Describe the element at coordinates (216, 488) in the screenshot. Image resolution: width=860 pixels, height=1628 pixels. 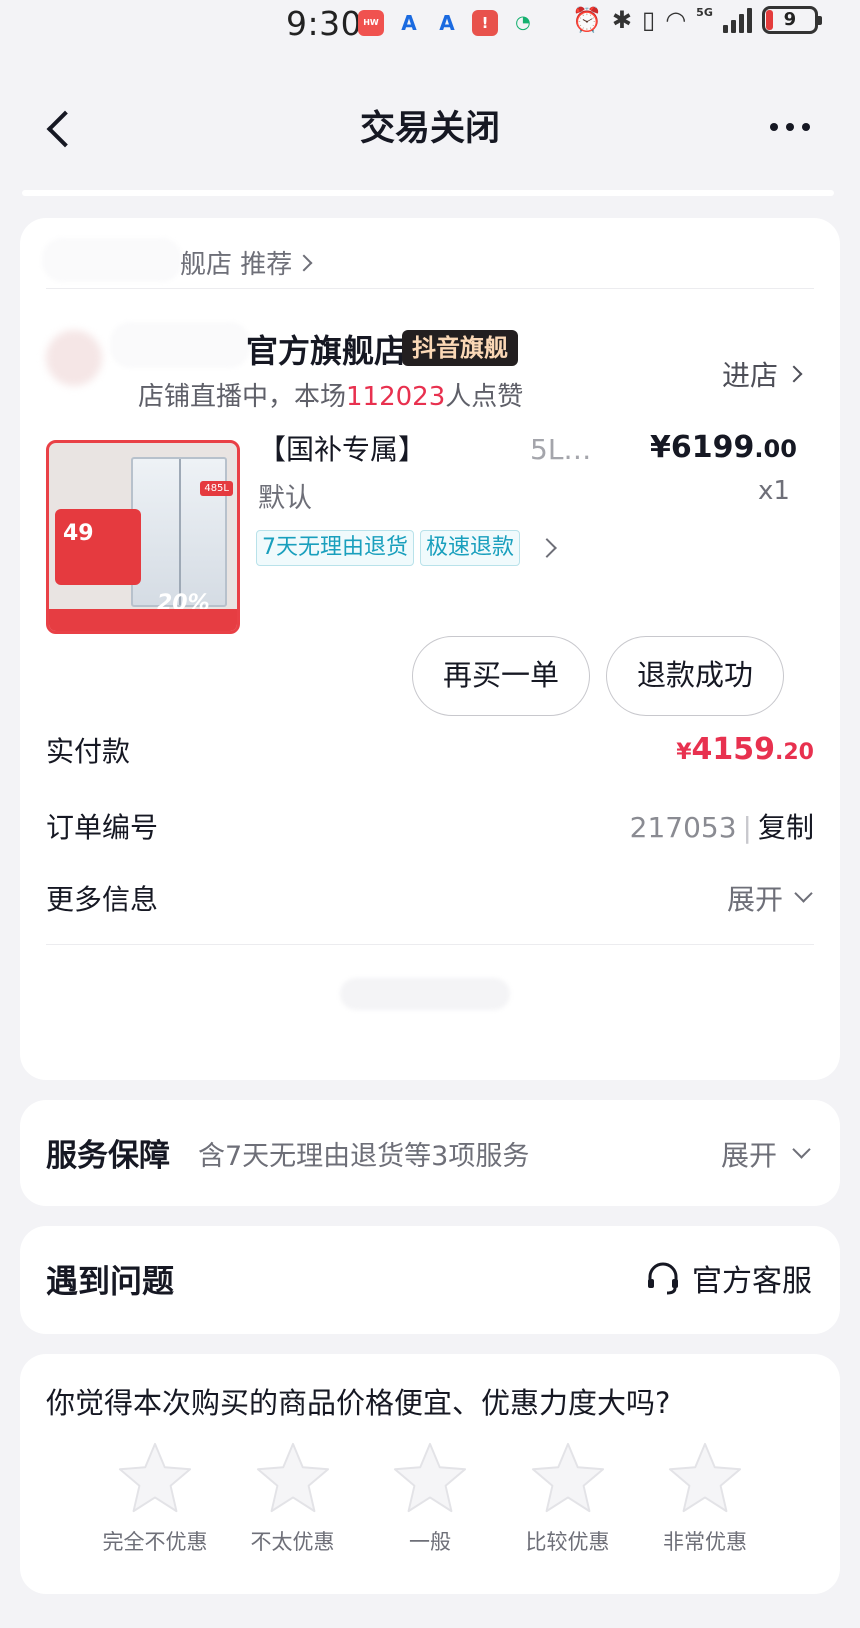
I see `capacity-label: 485L` at that location.